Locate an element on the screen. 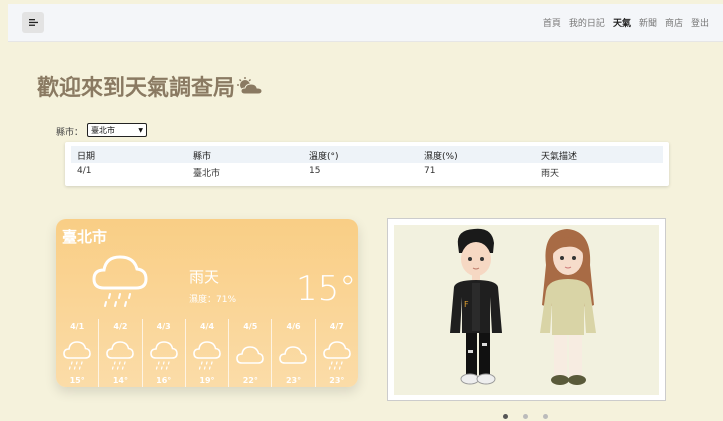  partly-cloudy-icon is located at coordinates (250, 86).